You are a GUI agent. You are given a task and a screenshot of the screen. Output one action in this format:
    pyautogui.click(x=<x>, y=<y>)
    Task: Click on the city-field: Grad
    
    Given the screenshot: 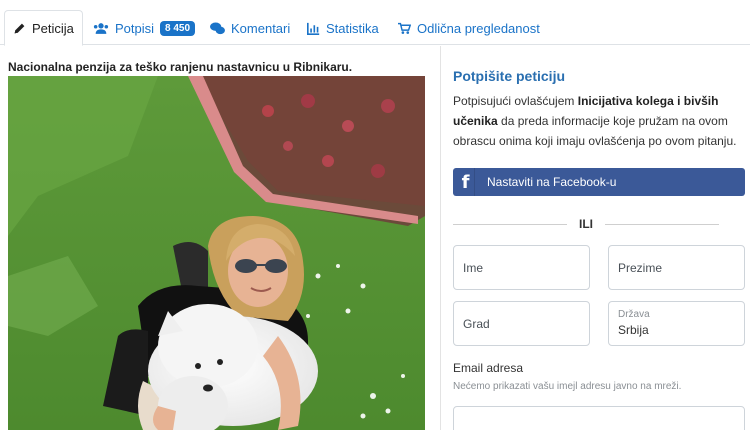 What is the action you would take?
    pyautogui.click(x=521, y=323)
    